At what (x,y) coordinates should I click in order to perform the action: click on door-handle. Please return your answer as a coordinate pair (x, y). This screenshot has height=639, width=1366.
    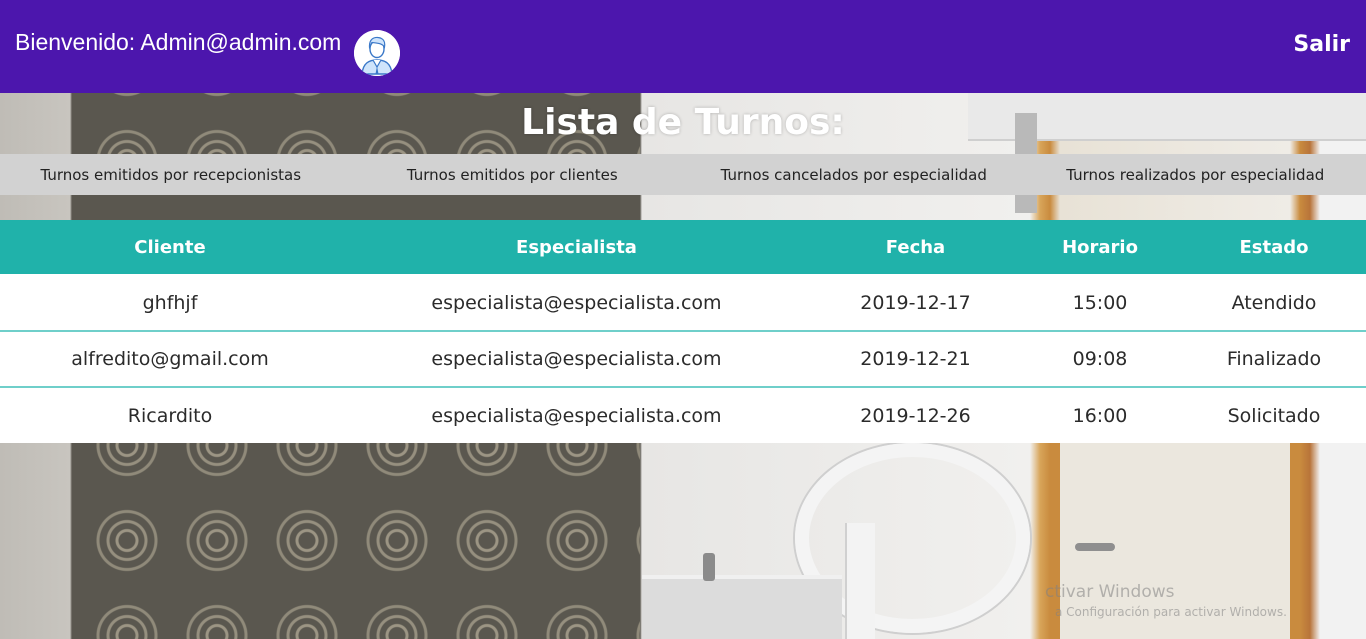
    Looking at the image, I should click on (1095, 547).